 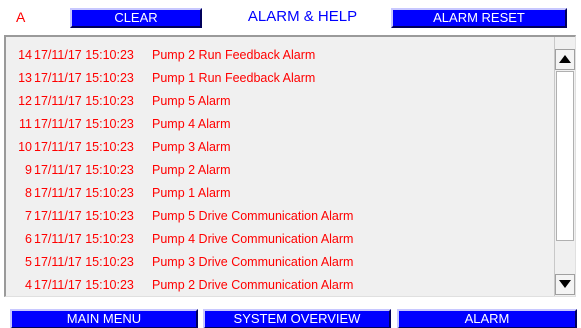 I want to click on page-title-text: ALARM & HELP, so click(x=302, y=16).